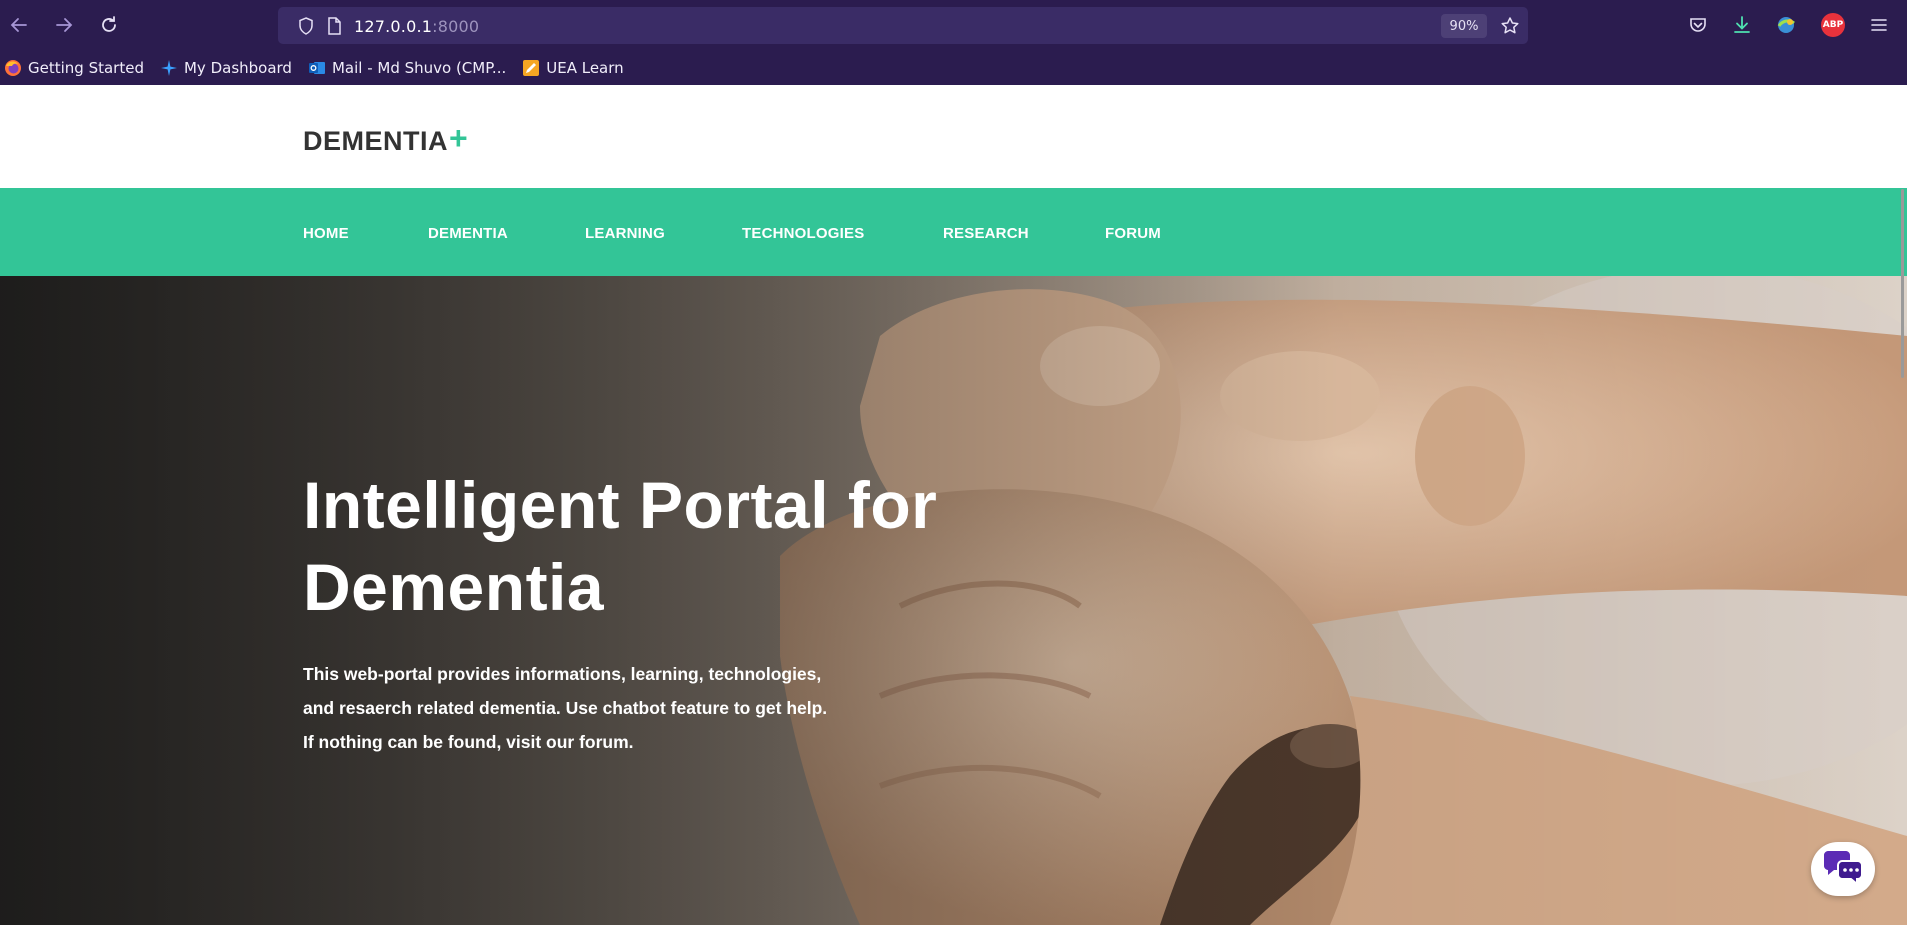 The height and width of the screenshot is (925, 1907). I want to click on hero-title-line: Dementia, so click(454, 587).